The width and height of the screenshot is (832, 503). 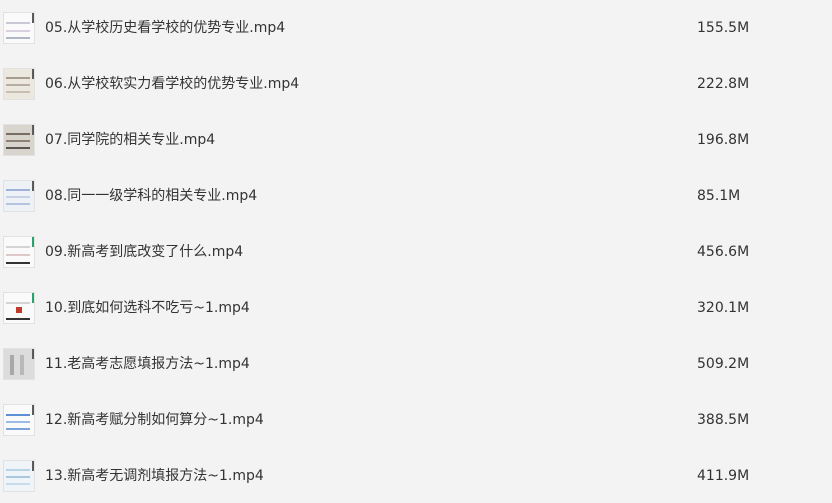 I want to click on file-row: 09.新高考到底改变了什么.mp4 456.6M, so click(x=416, y=252).